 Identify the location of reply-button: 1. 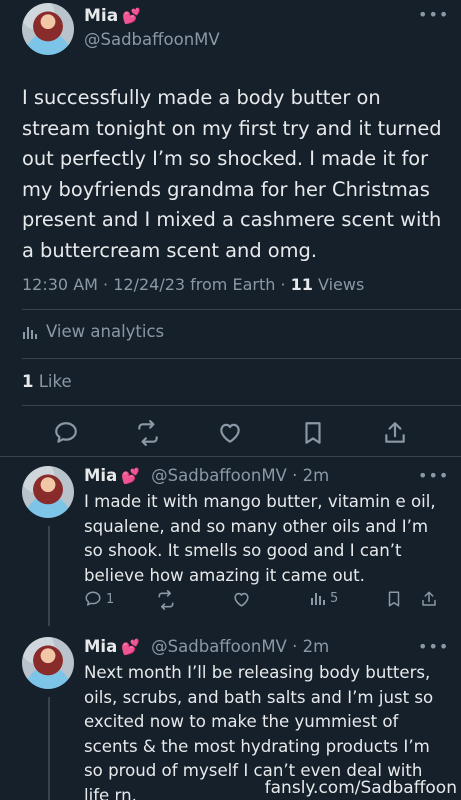
(99, 599).